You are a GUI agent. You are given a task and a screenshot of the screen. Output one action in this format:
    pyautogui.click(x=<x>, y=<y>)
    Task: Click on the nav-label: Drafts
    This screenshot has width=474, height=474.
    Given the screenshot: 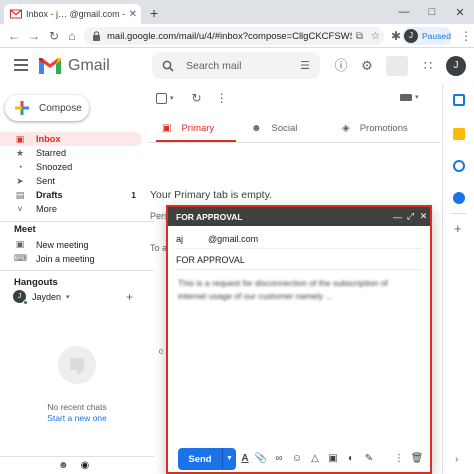 What is the action you would take?
    pyautogui.click(x=49, y=195)
    